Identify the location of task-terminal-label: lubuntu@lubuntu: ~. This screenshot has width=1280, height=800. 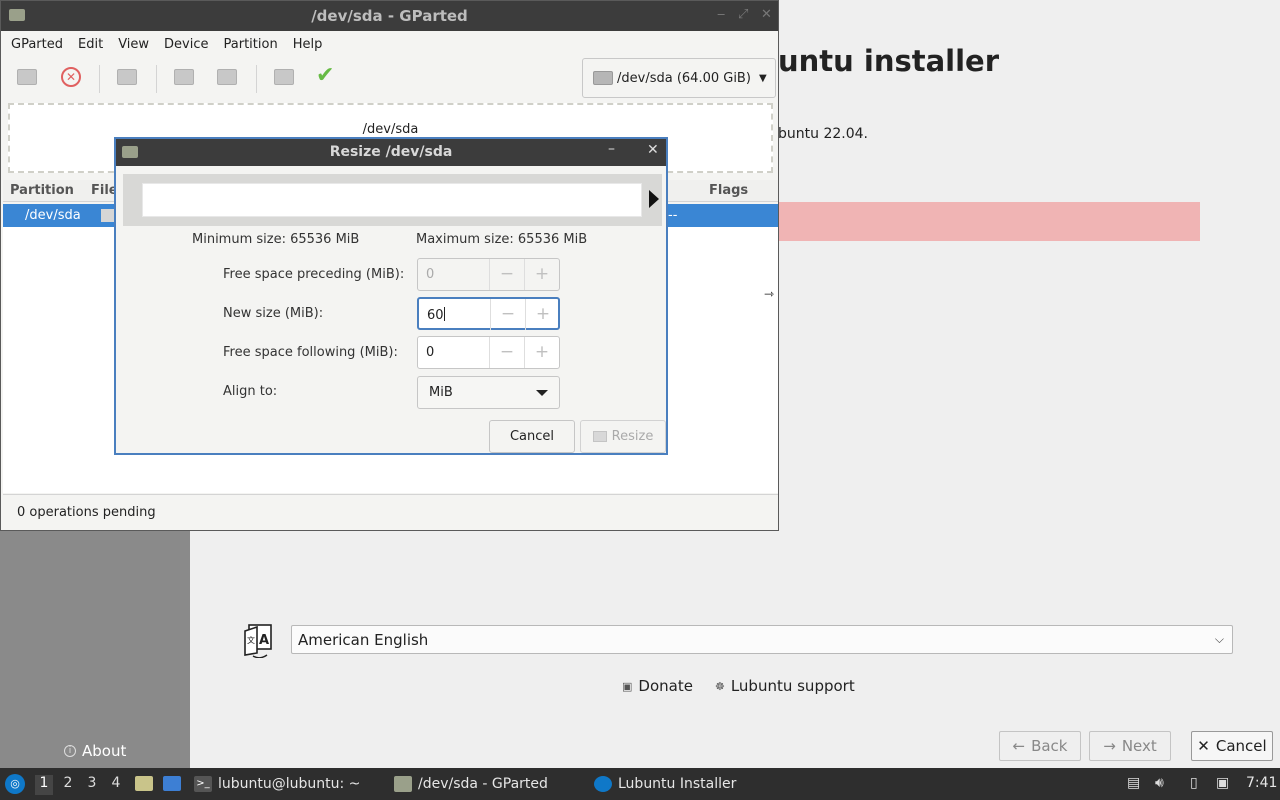
(289, 784).